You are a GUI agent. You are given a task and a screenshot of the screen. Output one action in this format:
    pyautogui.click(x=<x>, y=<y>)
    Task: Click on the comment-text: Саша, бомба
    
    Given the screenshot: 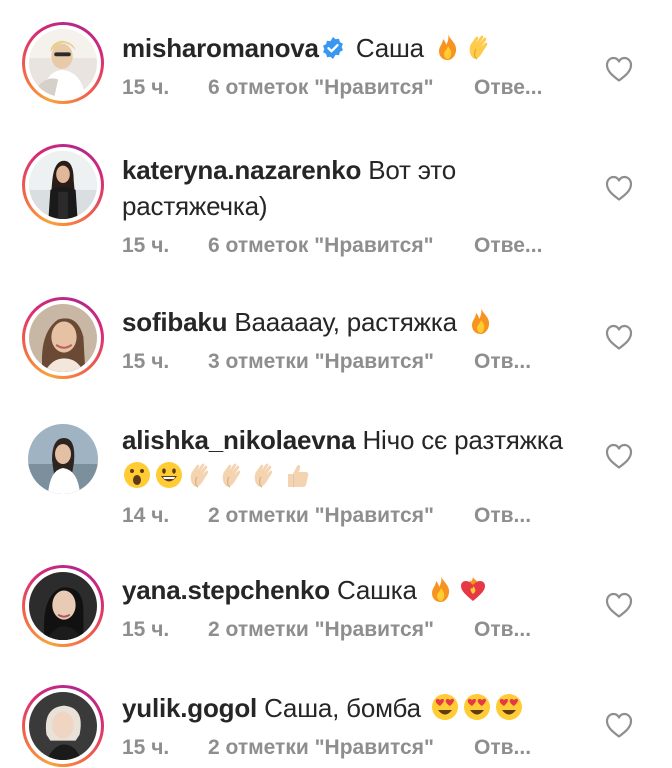 What is the action you would take?
    pyautogui.click(x=342, y=708)
    